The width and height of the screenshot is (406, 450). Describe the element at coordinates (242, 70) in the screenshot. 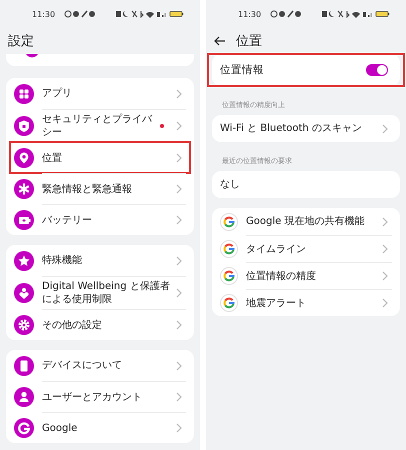

I see `toggle-label: 位置情報` at that location.